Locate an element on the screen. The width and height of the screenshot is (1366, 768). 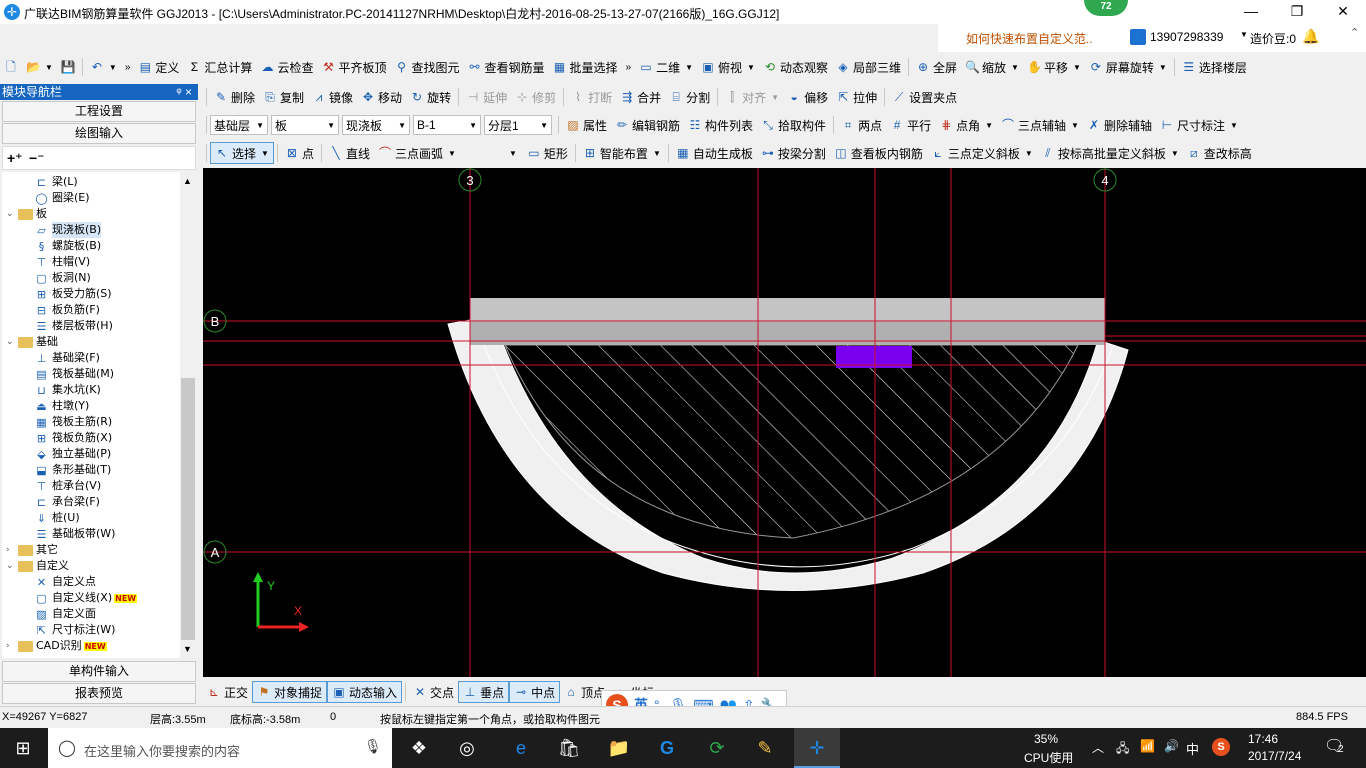
active-app-tab: ✛ is located at coordinates (817, 748).